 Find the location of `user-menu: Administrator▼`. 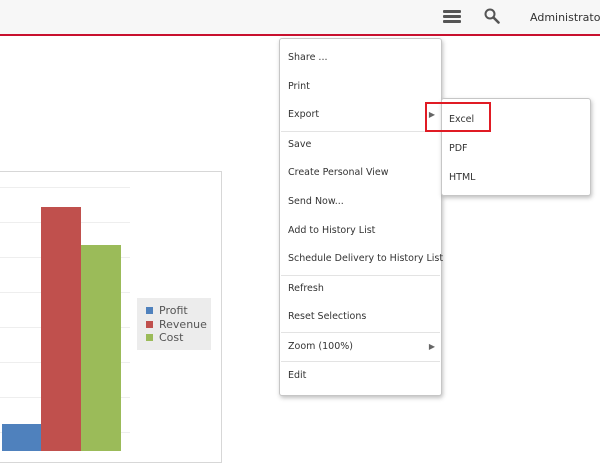

user-menu: Administrator▼ is located at coordinates (565, 17).